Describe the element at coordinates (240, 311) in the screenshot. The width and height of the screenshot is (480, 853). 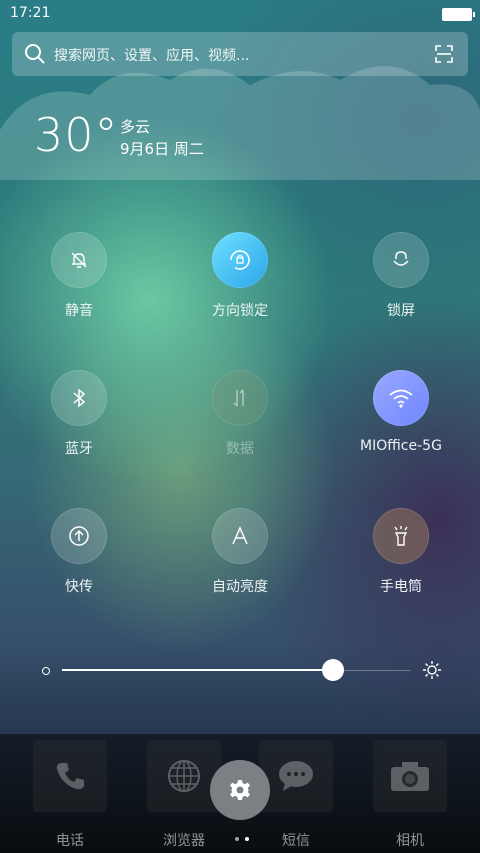
I see `toggle-label: 方向锁定` at that location.